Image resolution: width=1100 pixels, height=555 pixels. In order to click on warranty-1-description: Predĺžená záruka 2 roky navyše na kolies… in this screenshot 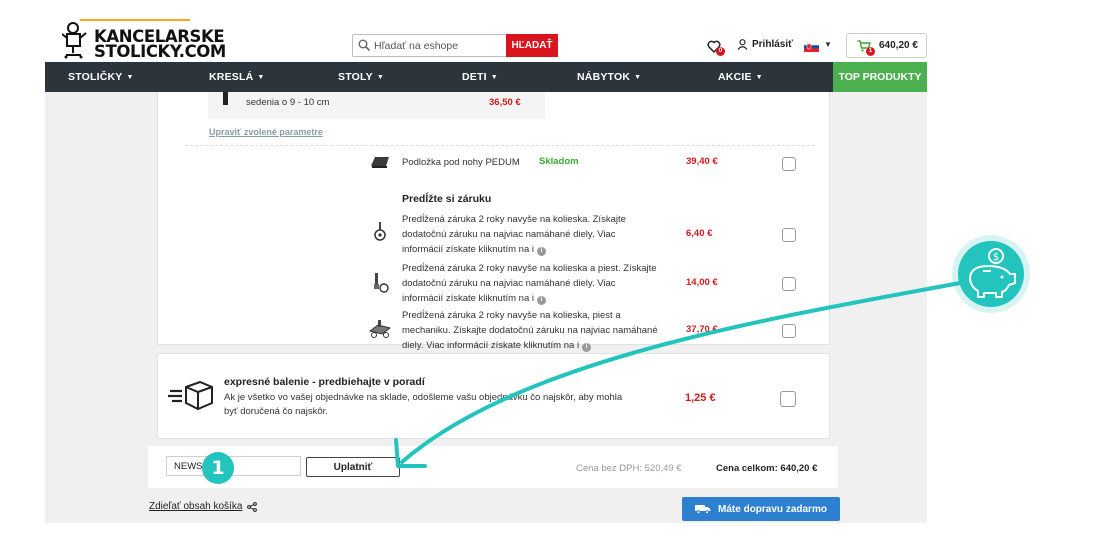, I will do `click(542, 234)`.